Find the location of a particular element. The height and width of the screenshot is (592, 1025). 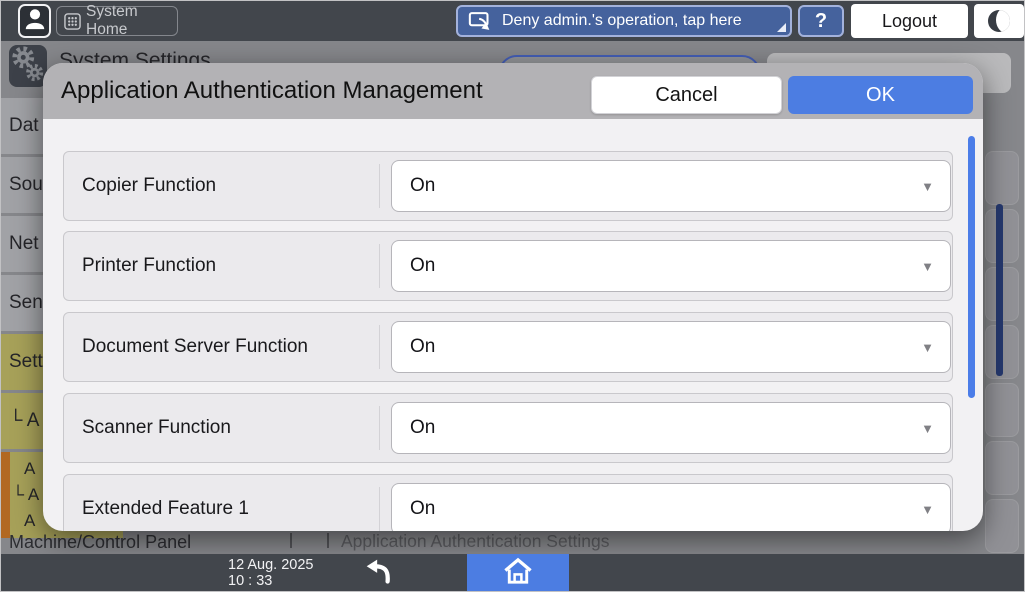

system-home-button: System Home is located at coordinates (117, 20).